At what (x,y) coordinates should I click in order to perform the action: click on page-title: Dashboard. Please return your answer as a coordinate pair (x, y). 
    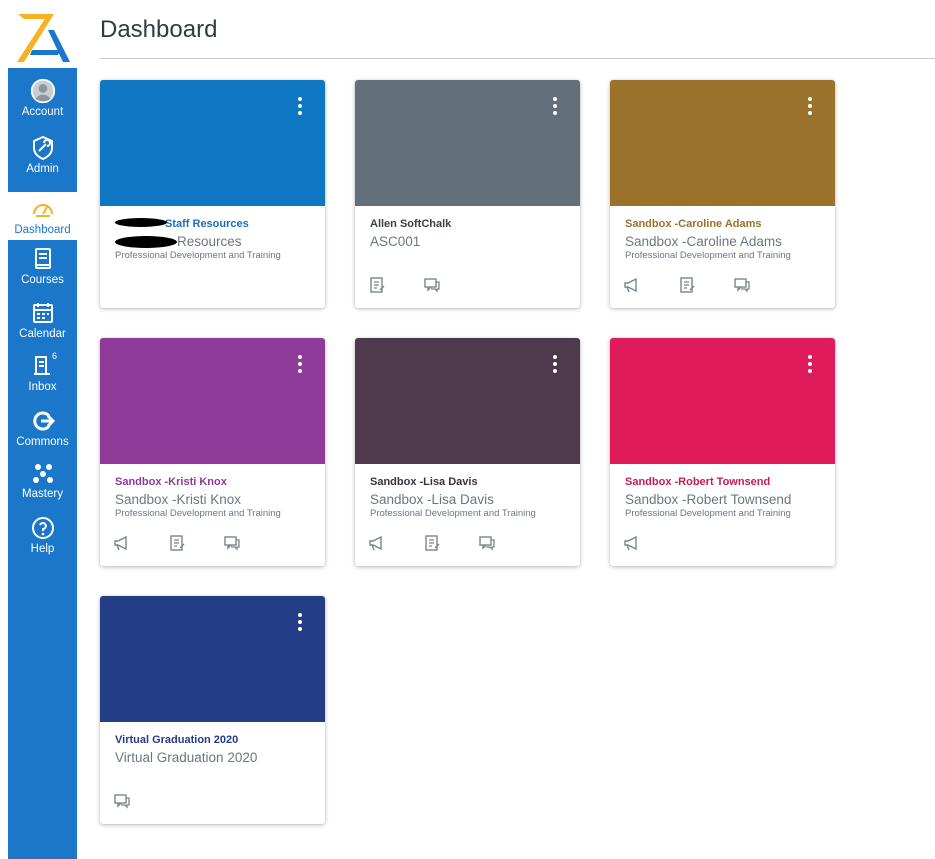
    Looking at the image, I should click on (159, 29).